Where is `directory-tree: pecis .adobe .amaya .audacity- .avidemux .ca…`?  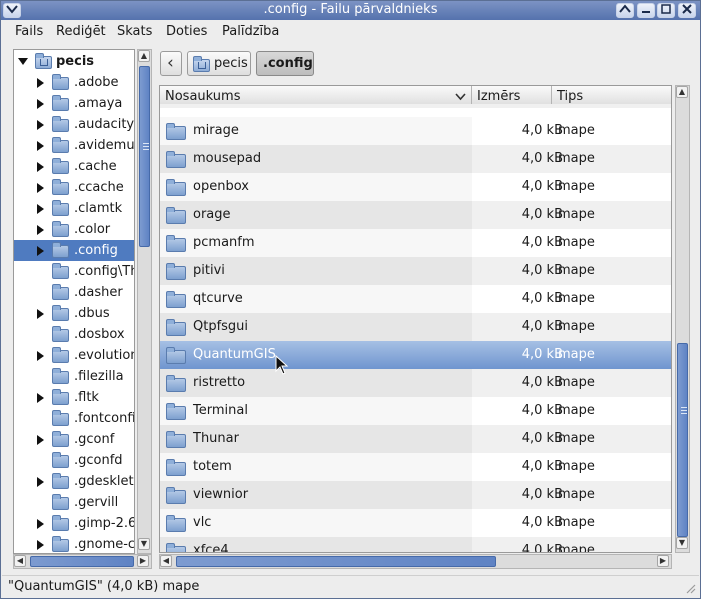 directory-tree: pecis .adobe .amaya .audacity- .avidemux .ca… is located at coordinates (74, 301).